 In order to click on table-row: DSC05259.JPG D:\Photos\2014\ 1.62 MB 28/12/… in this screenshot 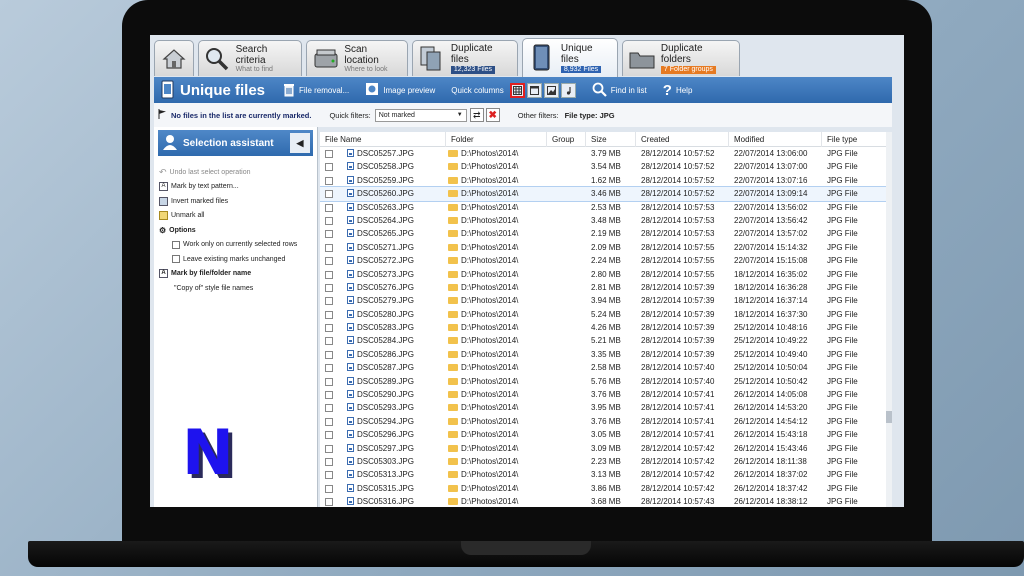, I will do `click(603, 180)`.